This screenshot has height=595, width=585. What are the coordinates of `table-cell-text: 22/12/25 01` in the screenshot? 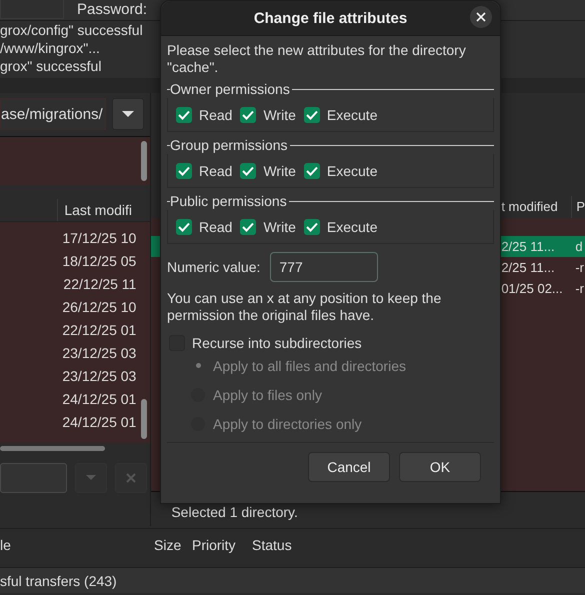 It's located at (98, 330).